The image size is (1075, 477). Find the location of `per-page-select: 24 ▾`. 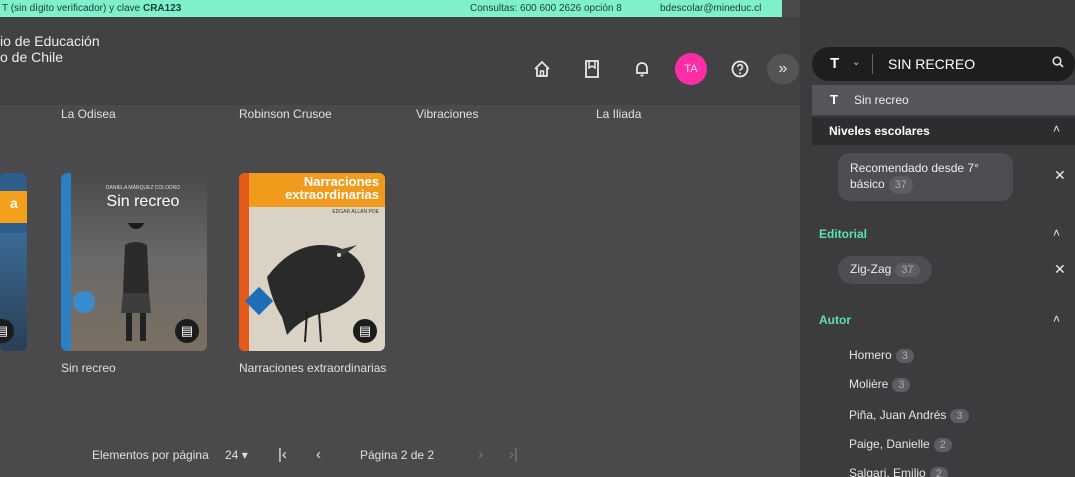

per-page-select: 24 ▾ is located at coordinates (236, 455).